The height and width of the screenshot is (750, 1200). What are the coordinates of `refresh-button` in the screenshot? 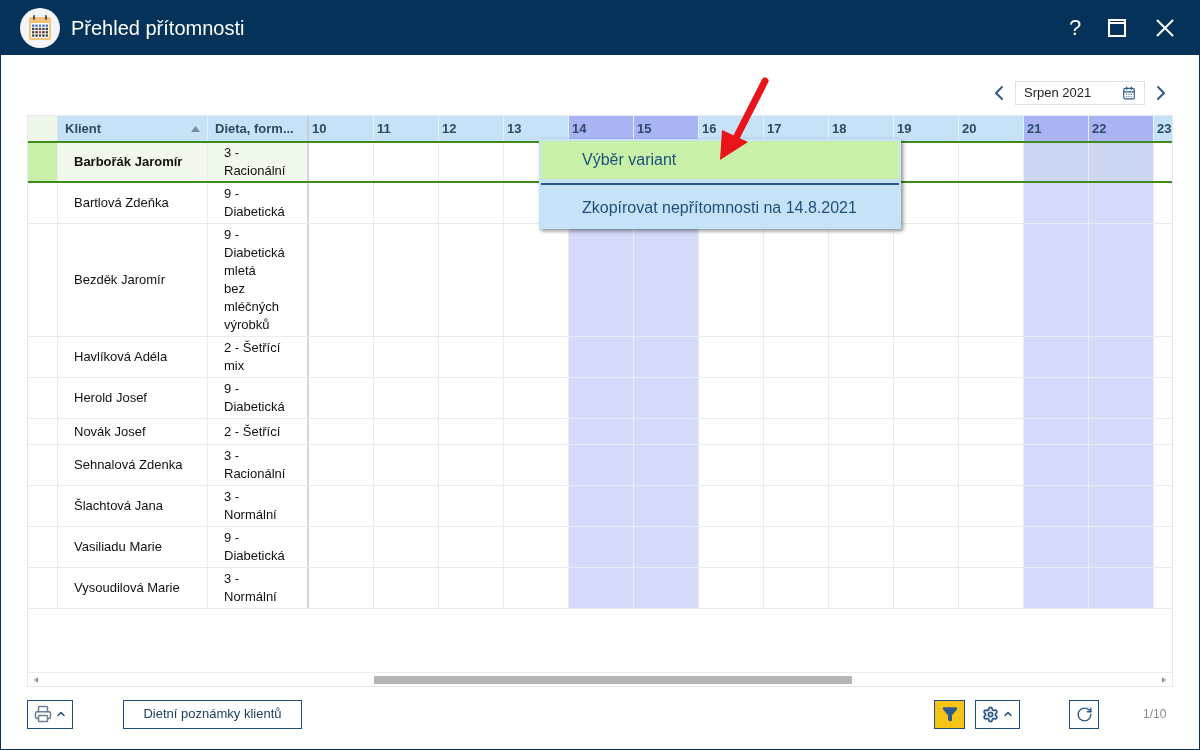 It's located at (1084, 714).